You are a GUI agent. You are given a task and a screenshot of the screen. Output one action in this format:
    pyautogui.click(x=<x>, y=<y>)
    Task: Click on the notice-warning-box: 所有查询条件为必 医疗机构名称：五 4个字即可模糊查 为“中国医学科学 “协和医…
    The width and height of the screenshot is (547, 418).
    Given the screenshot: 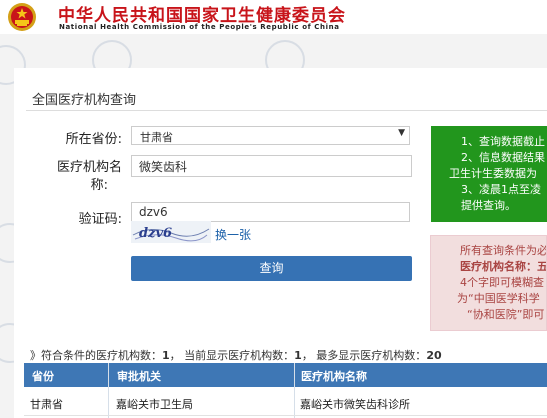 What is the action you would take?
    pyautogui.click(x=488, y=283)
    